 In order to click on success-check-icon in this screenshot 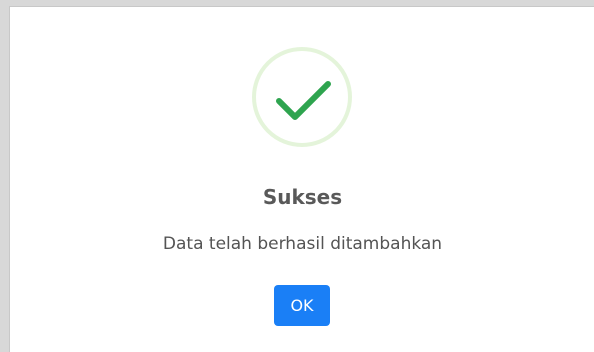, I will do `click(302, 97)`.